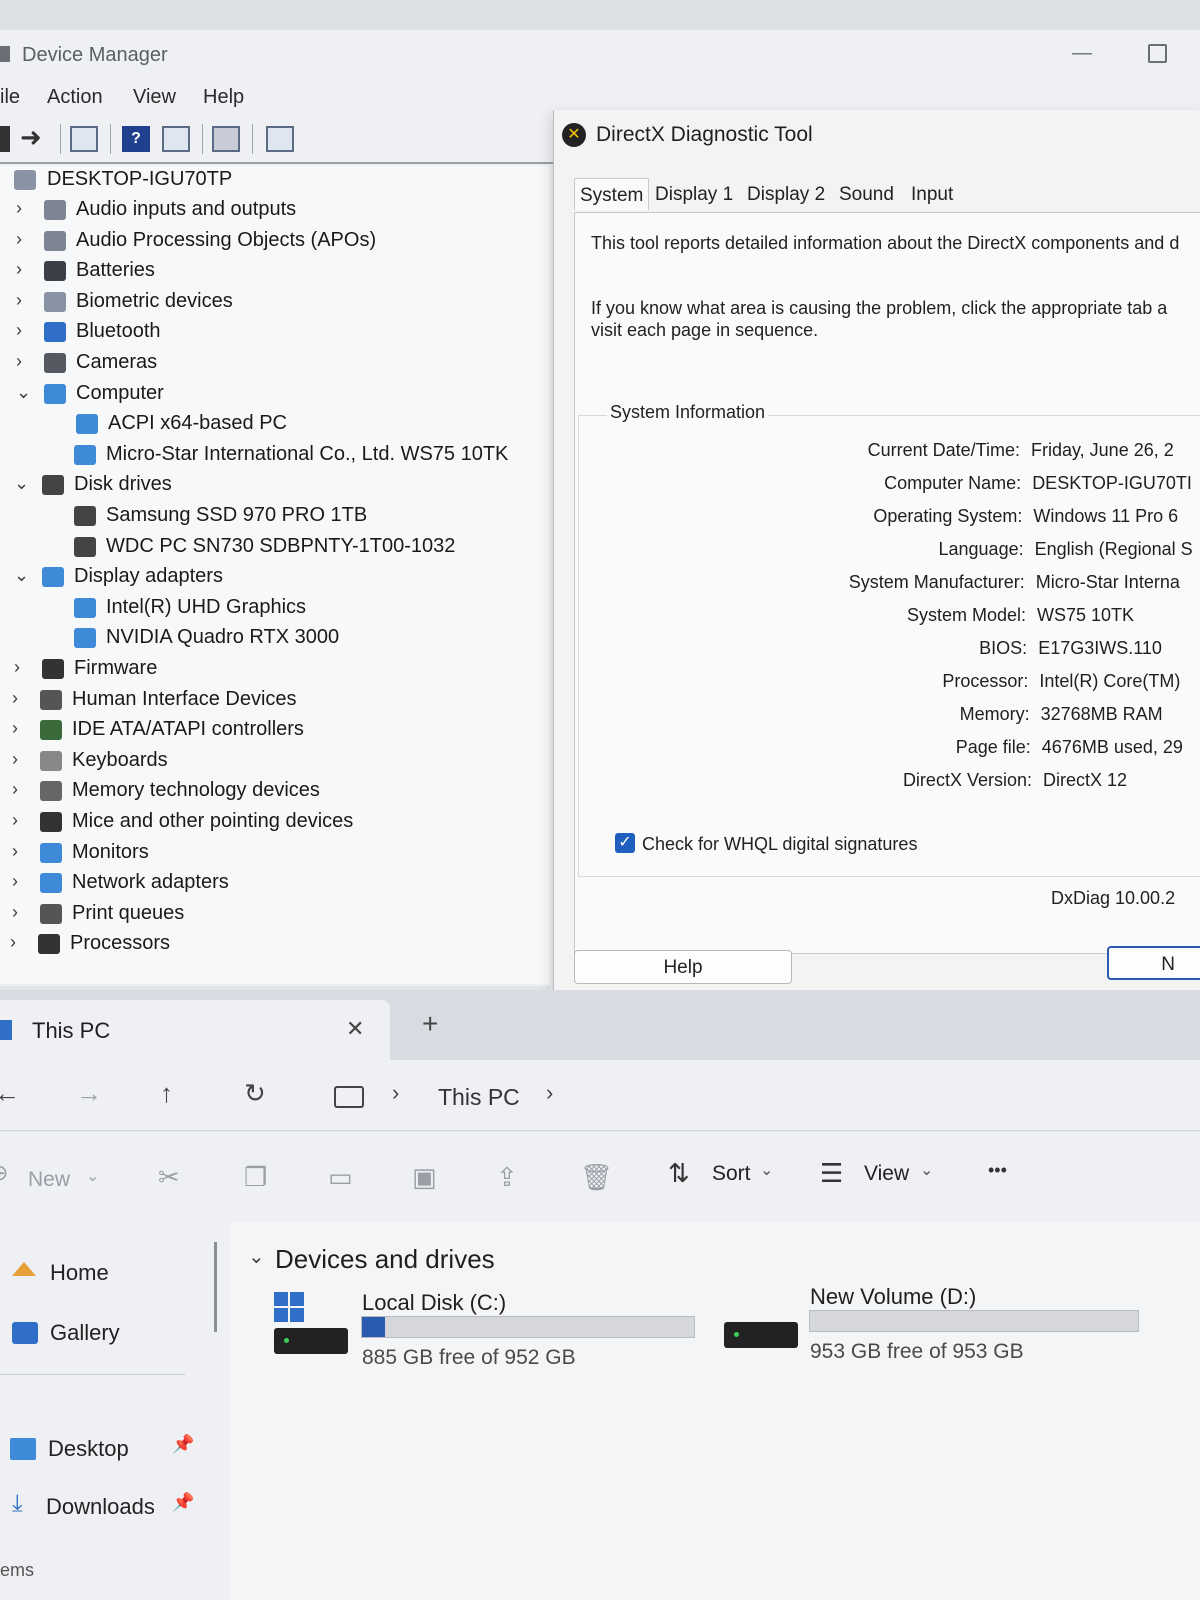  What do you see at coordinates (4, 1173) in the screenshot?
I see `new-plus-icon: ⊕` at bounding box center [4, 1173].